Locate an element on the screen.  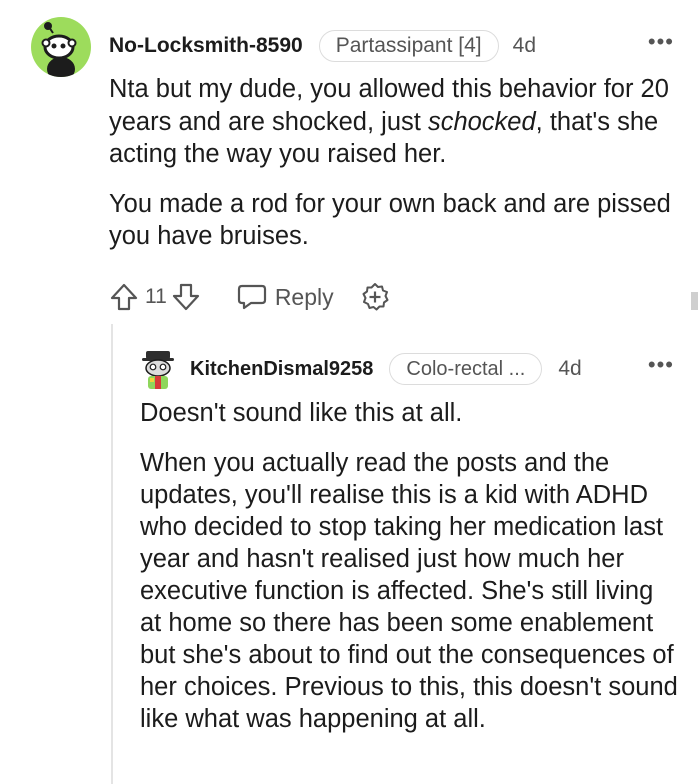
avatar is located at coordinates (61, 47).